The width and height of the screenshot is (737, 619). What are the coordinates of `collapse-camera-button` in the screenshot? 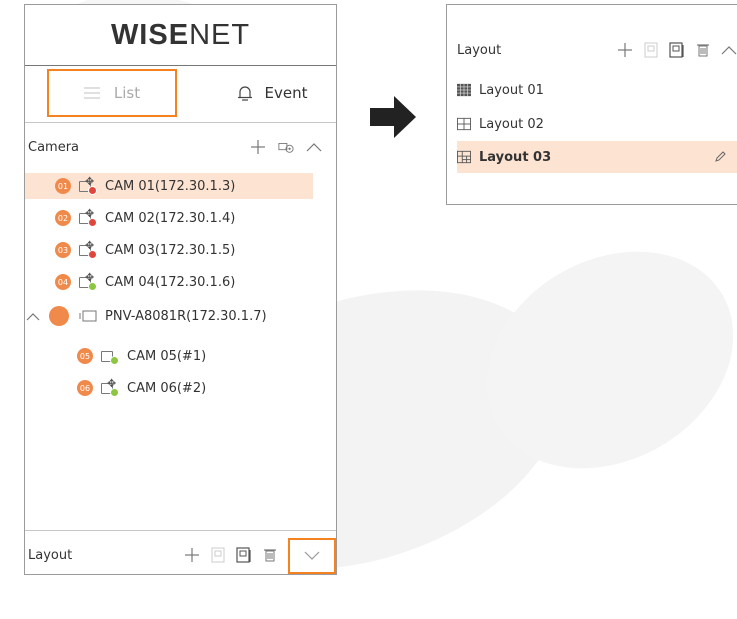 It's located at (314, 147).